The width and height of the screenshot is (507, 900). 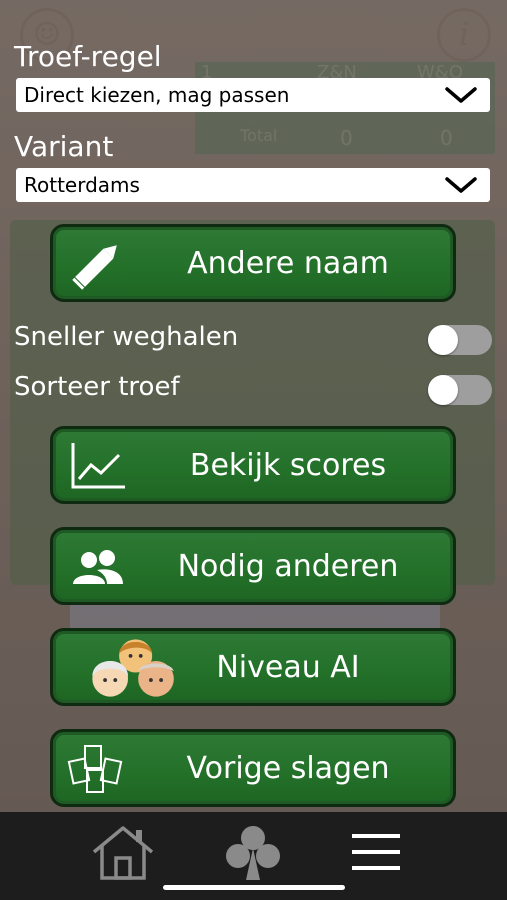 What do you see at coordinates (88, 56) in the screenshot?
I see `troef-label: Troef-regel` at bounding box center [88, 56].